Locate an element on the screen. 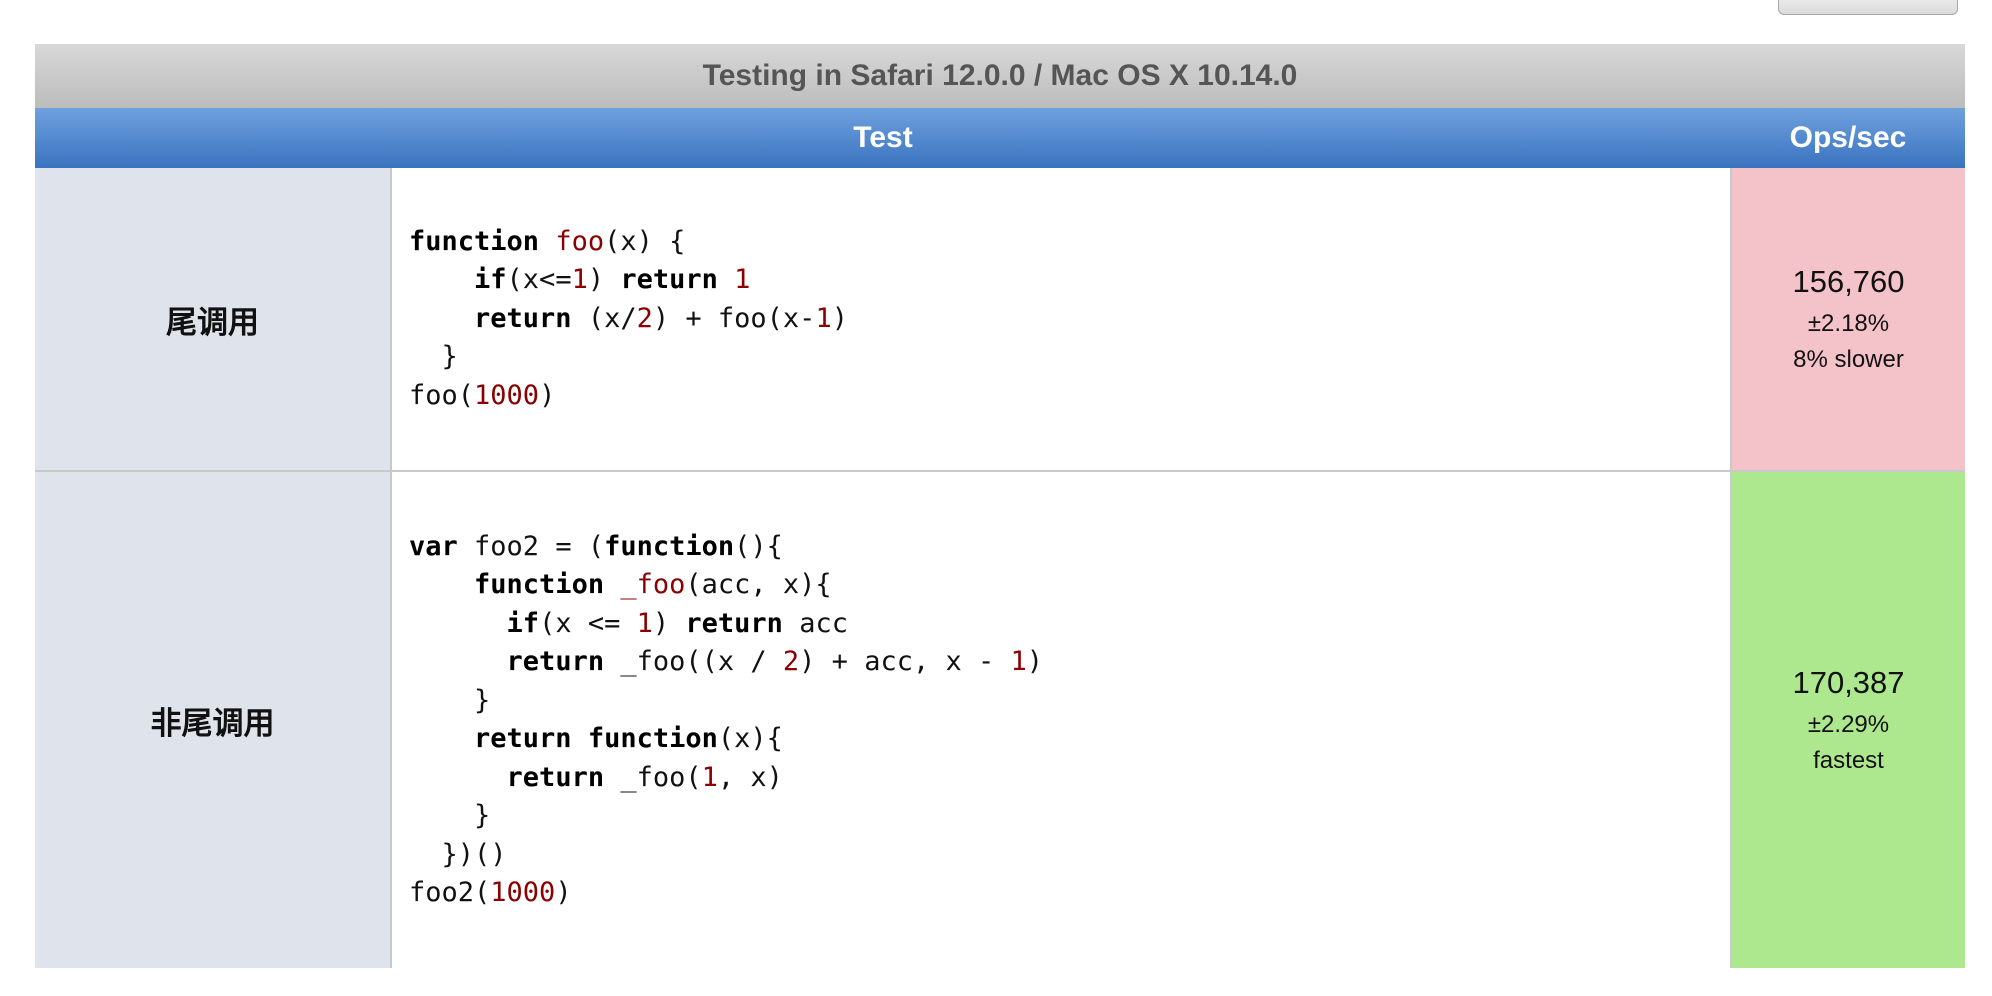 This screenshot has height=996, width=1992. ops-value: 156,760 is located at coordinates (1848, 281).